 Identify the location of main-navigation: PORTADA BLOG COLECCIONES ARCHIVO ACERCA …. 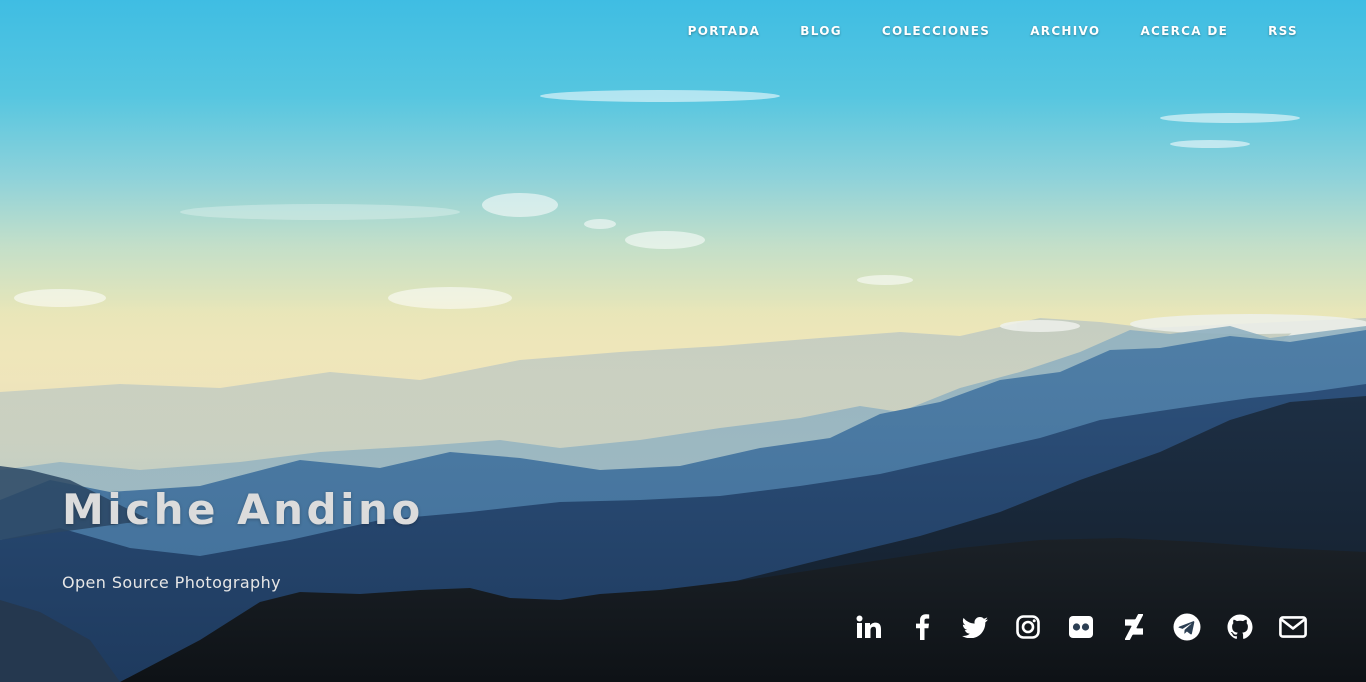
(973, 31).